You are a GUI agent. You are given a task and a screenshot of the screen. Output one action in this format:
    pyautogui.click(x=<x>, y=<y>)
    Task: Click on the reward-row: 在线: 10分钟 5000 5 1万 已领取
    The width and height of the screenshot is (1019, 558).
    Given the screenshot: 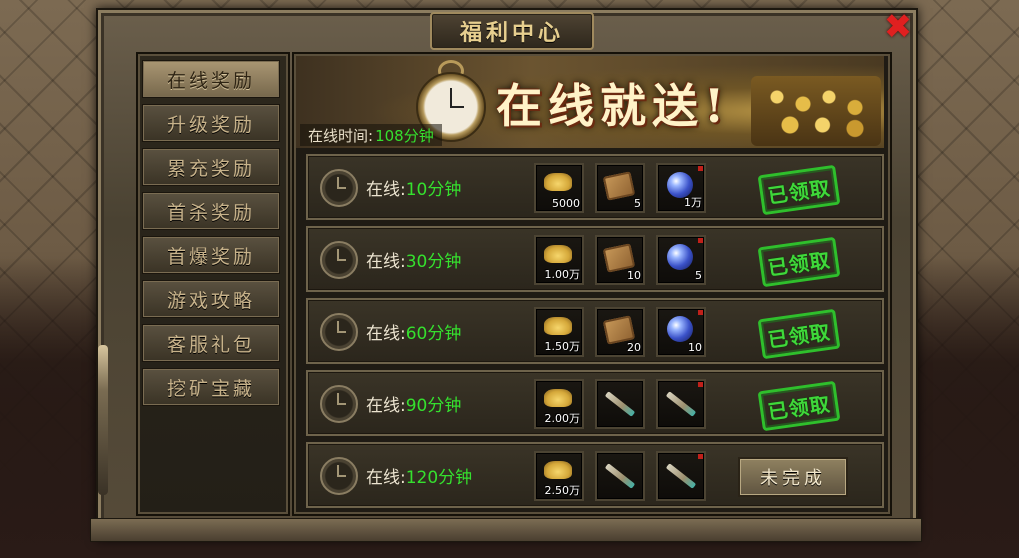 What is the action you would take?
    pyautogui.click(x=595, y=187)
    